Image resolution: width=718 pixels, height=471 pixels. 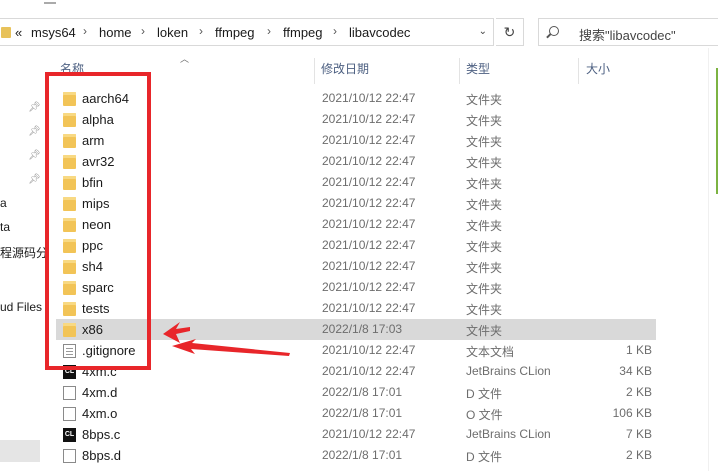 What do you see at coordinates (638, 350) in the screenshot?
I see `file-size: 1 KB` at bounding box center [638, 350].